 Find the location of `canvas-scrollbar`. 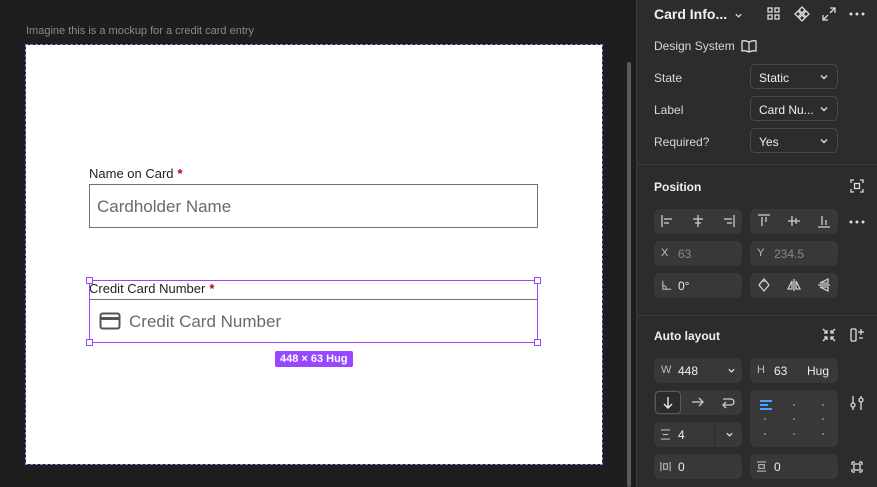

canvas-scrollbar is located at coordinates (629, 274).